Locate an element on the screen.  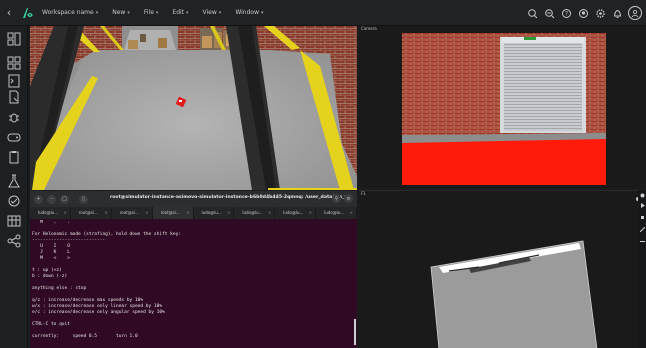
camera-panel-title: Camera is located at coordinates (369, 28).